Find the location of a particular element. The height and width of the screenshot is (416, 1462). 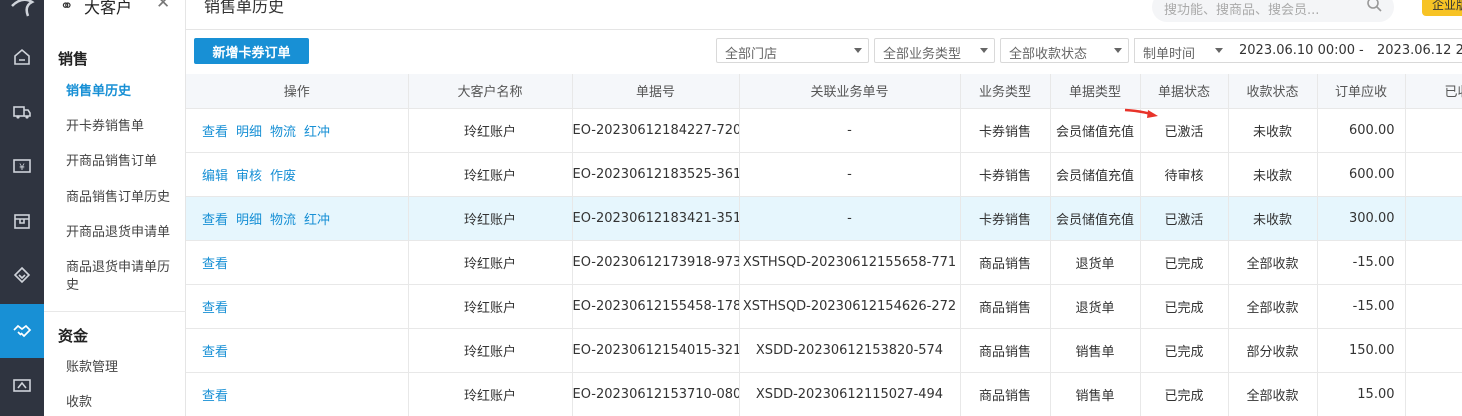

enterprise-badge: 企业版 is located at coordinates (1442, 8).